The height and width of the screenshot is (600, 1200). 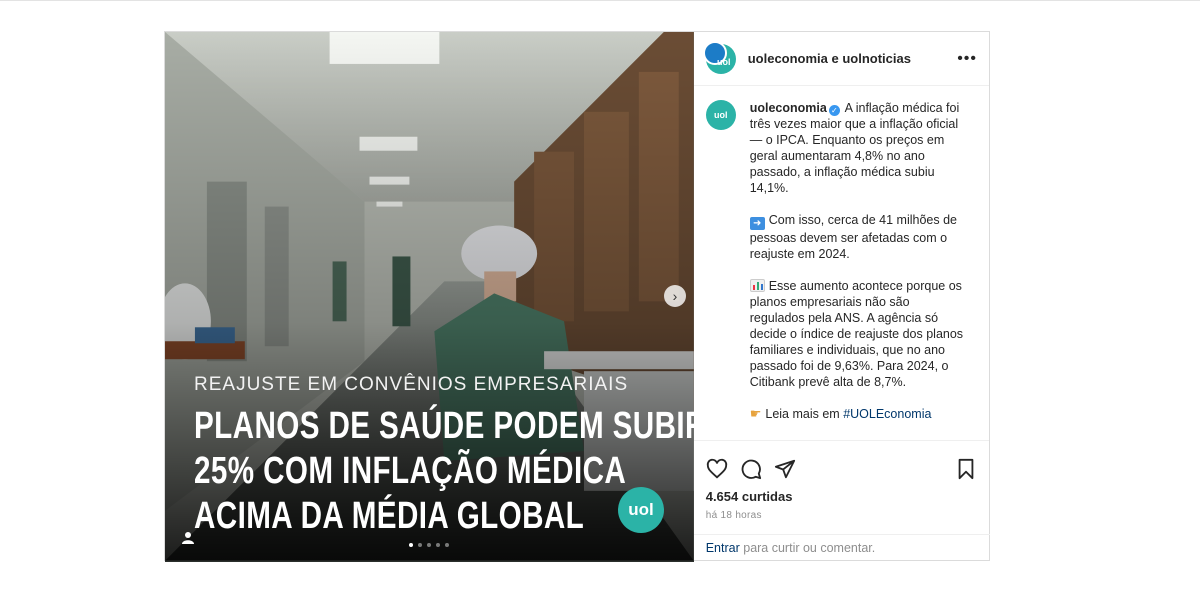 What do you see at coordinates (717, 469) in the screenshot?
I see `heart-icon` at bounding box center [717, 469].